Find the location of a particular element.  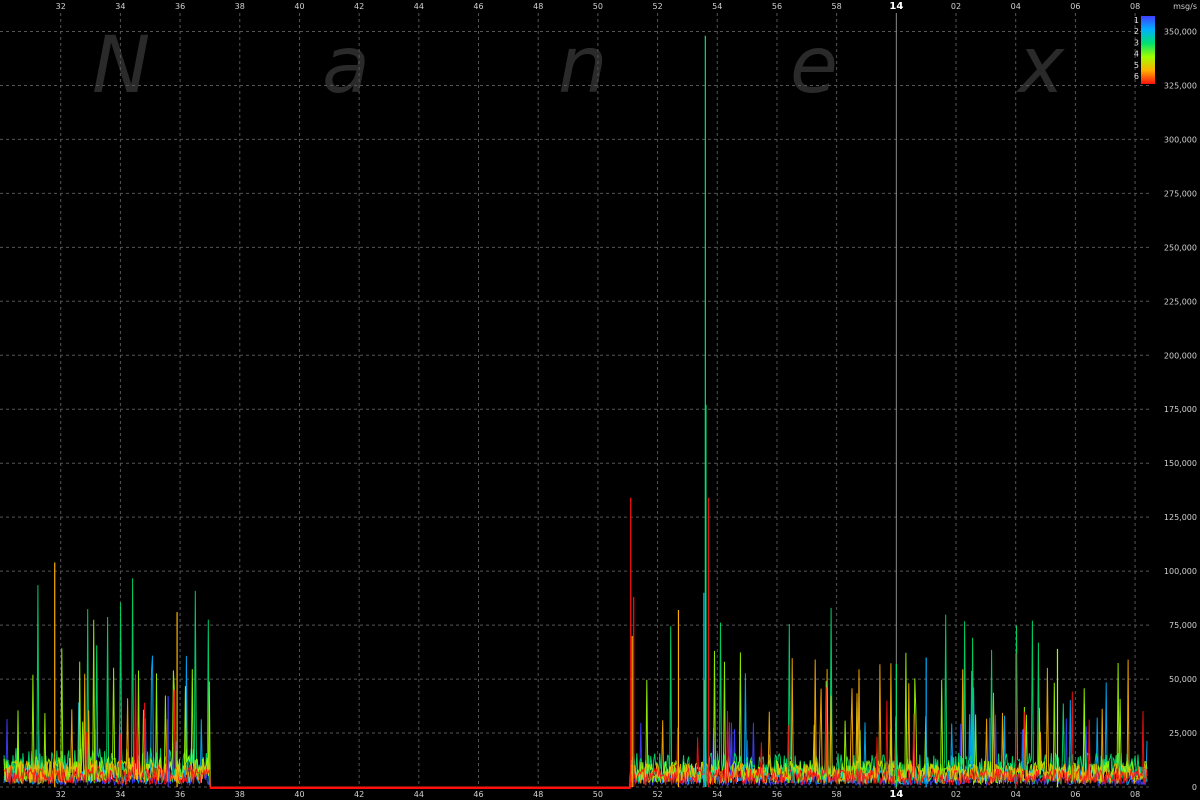

y-tick-label: 200,000 is located at coordinates (1180, 355).